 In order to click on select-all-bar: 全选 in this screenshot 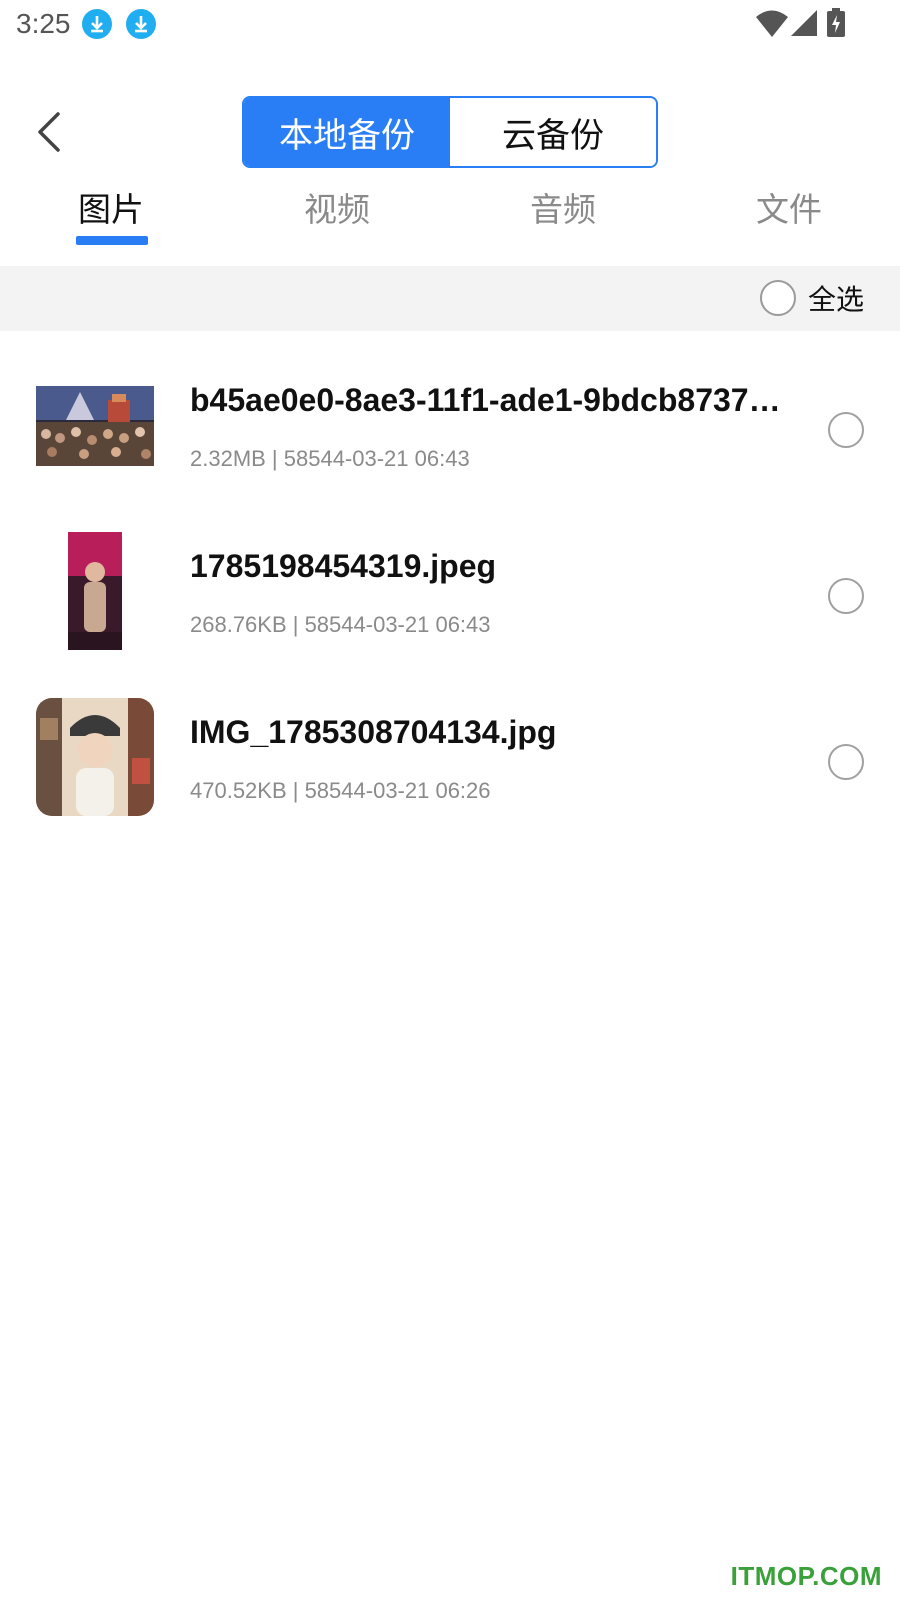, I will do `click(450, 298)`.